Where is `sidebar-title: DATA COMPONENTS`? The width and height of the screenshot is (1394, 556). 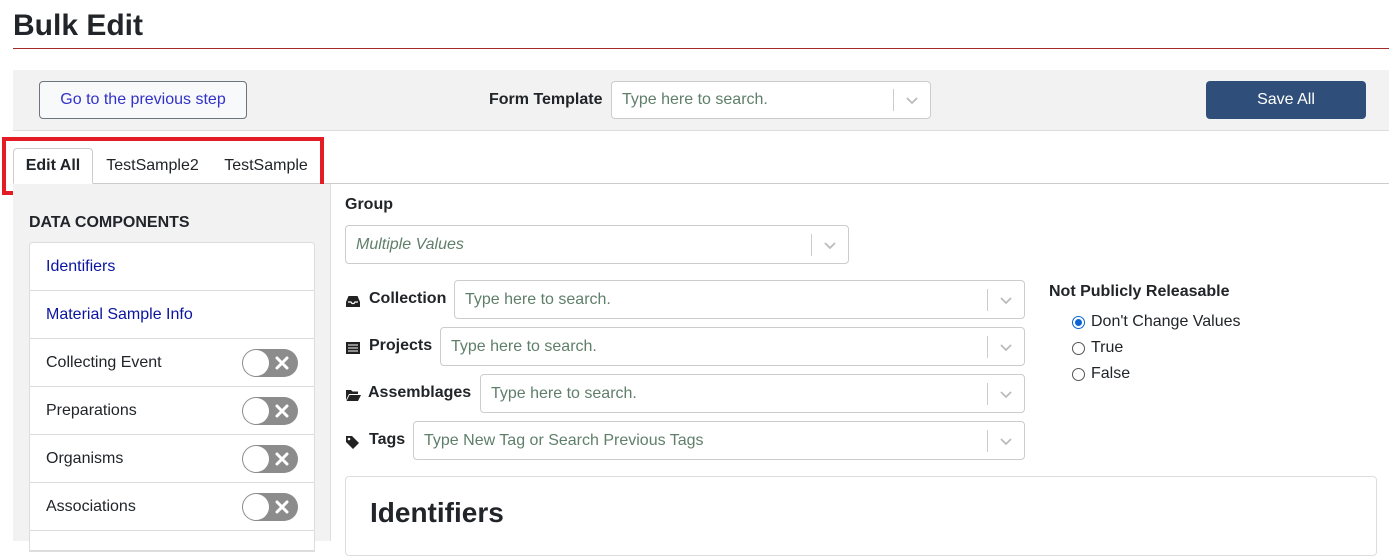
sidebar-title: DATA COMPONENTS is located at coordinates (109, 222).